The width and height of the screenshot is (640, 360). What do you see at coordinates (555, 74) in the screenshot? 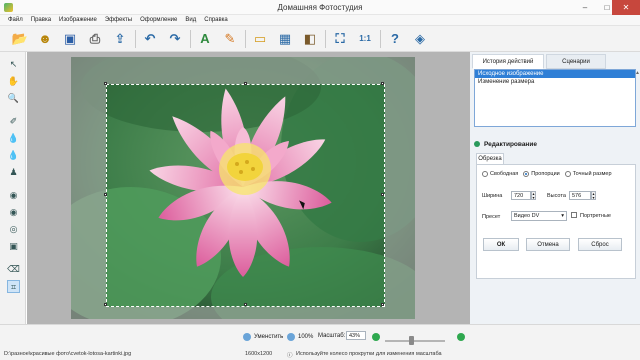
I see `history-item: Исходное изображение` at bounding box center [555, 74].